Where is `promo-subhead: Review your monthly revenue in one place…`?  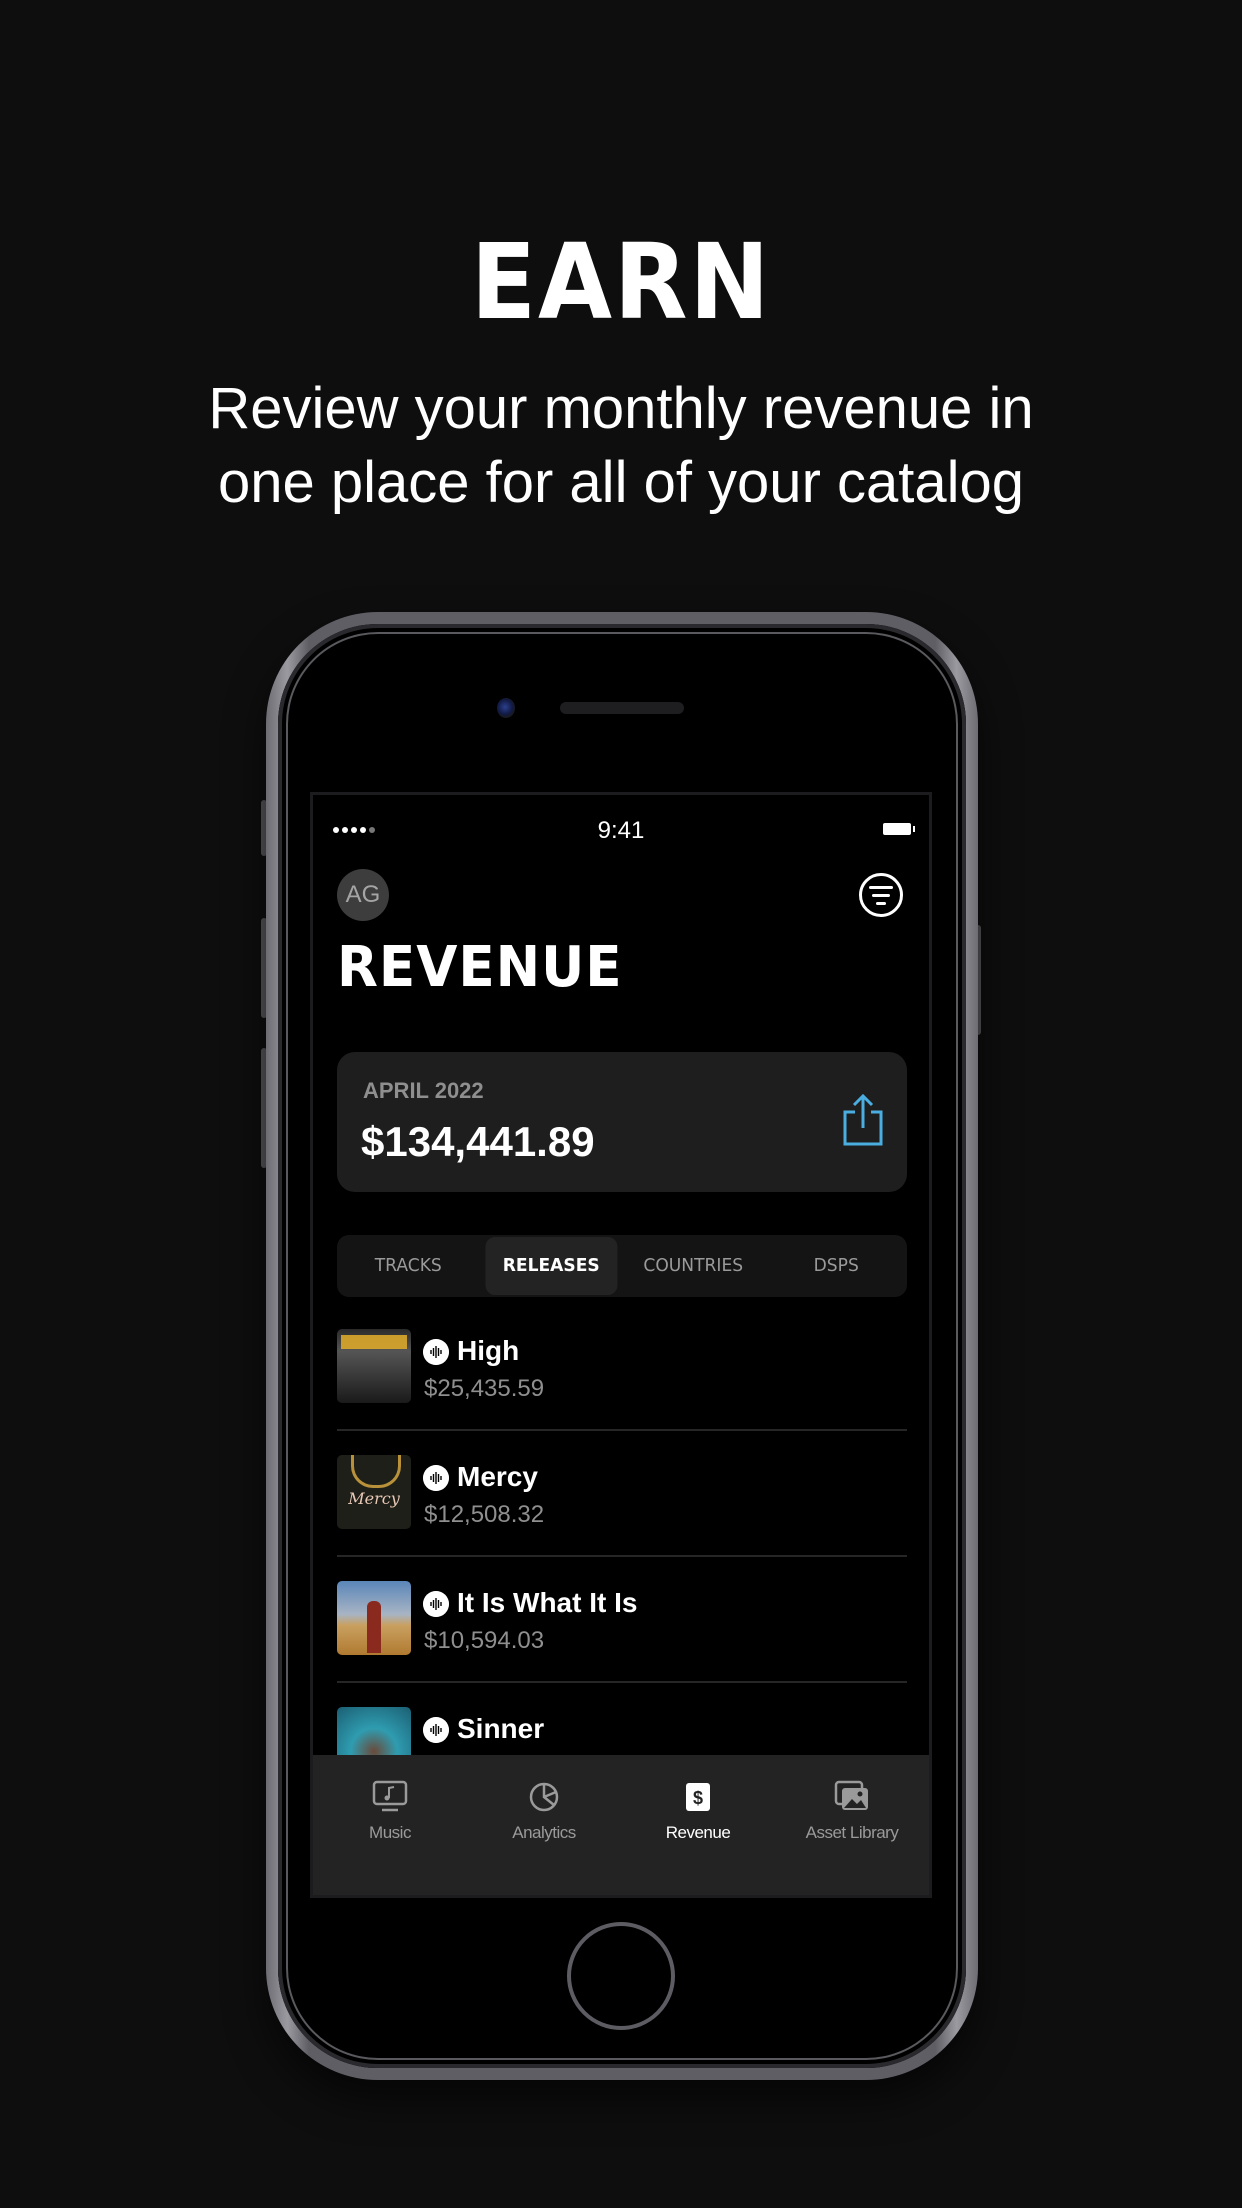 promo-subhead: Review your monthly revenue in one place… is located at coordinates (621, 446).